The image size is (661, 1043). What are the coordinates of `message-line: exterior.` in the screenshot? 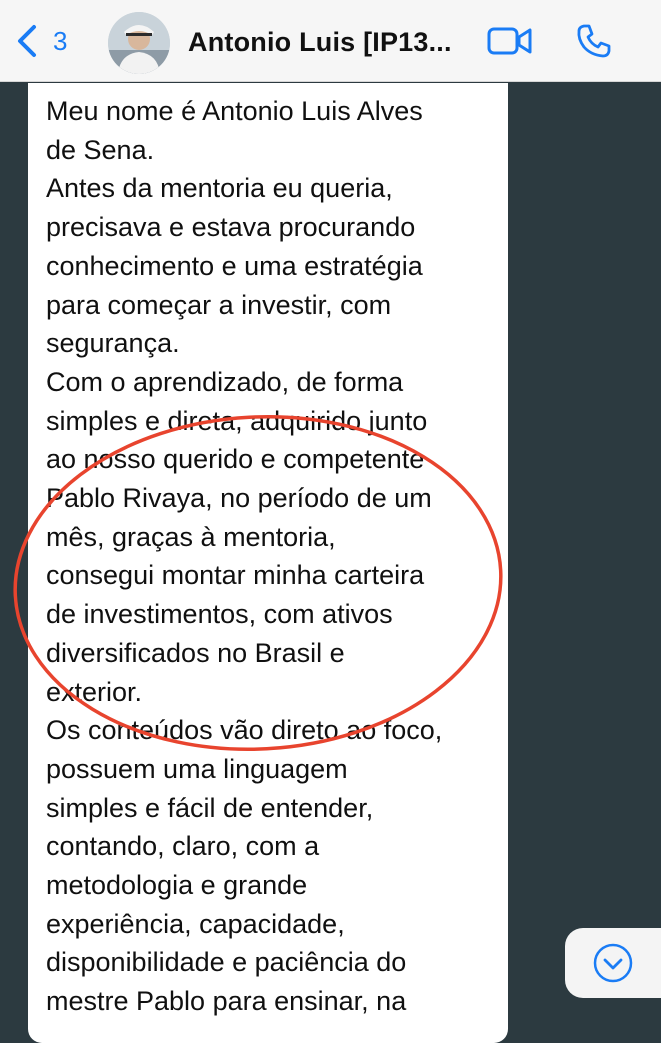 It's located at (94, 691).